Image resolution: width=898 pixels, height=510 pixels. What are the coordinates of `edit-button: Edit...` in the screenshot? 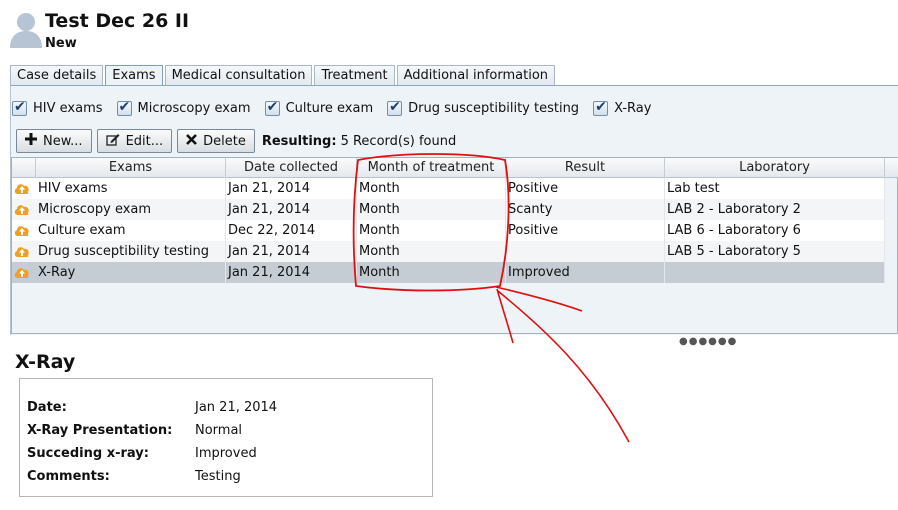 It's located at (134, 141).